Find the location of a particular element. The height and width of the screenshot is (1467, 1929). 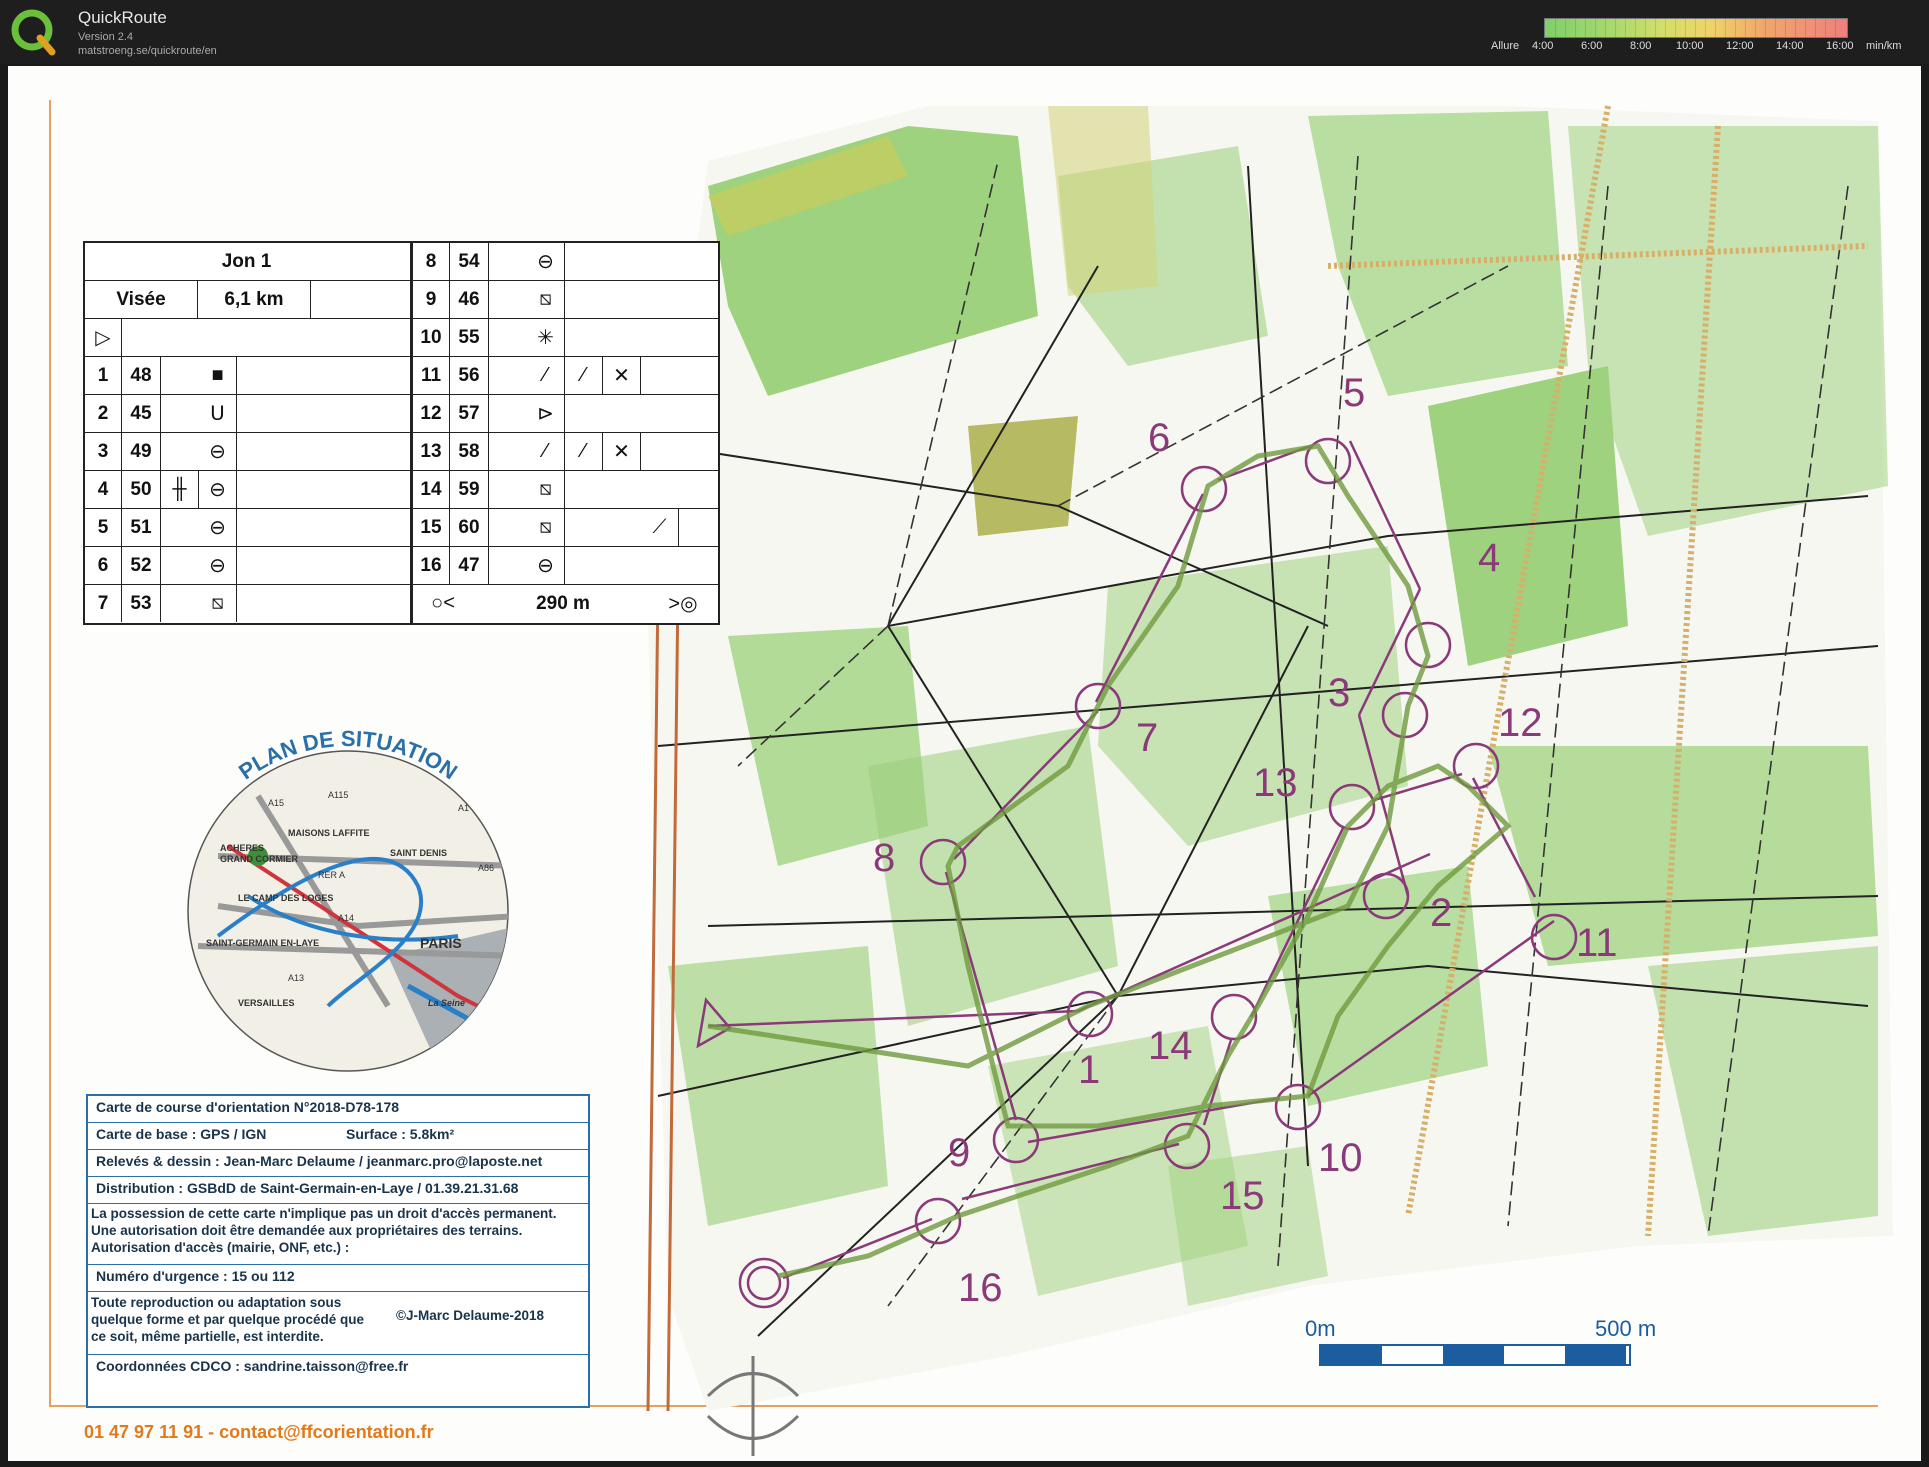

cd-number: 1 is located at coordinates (103, 375).